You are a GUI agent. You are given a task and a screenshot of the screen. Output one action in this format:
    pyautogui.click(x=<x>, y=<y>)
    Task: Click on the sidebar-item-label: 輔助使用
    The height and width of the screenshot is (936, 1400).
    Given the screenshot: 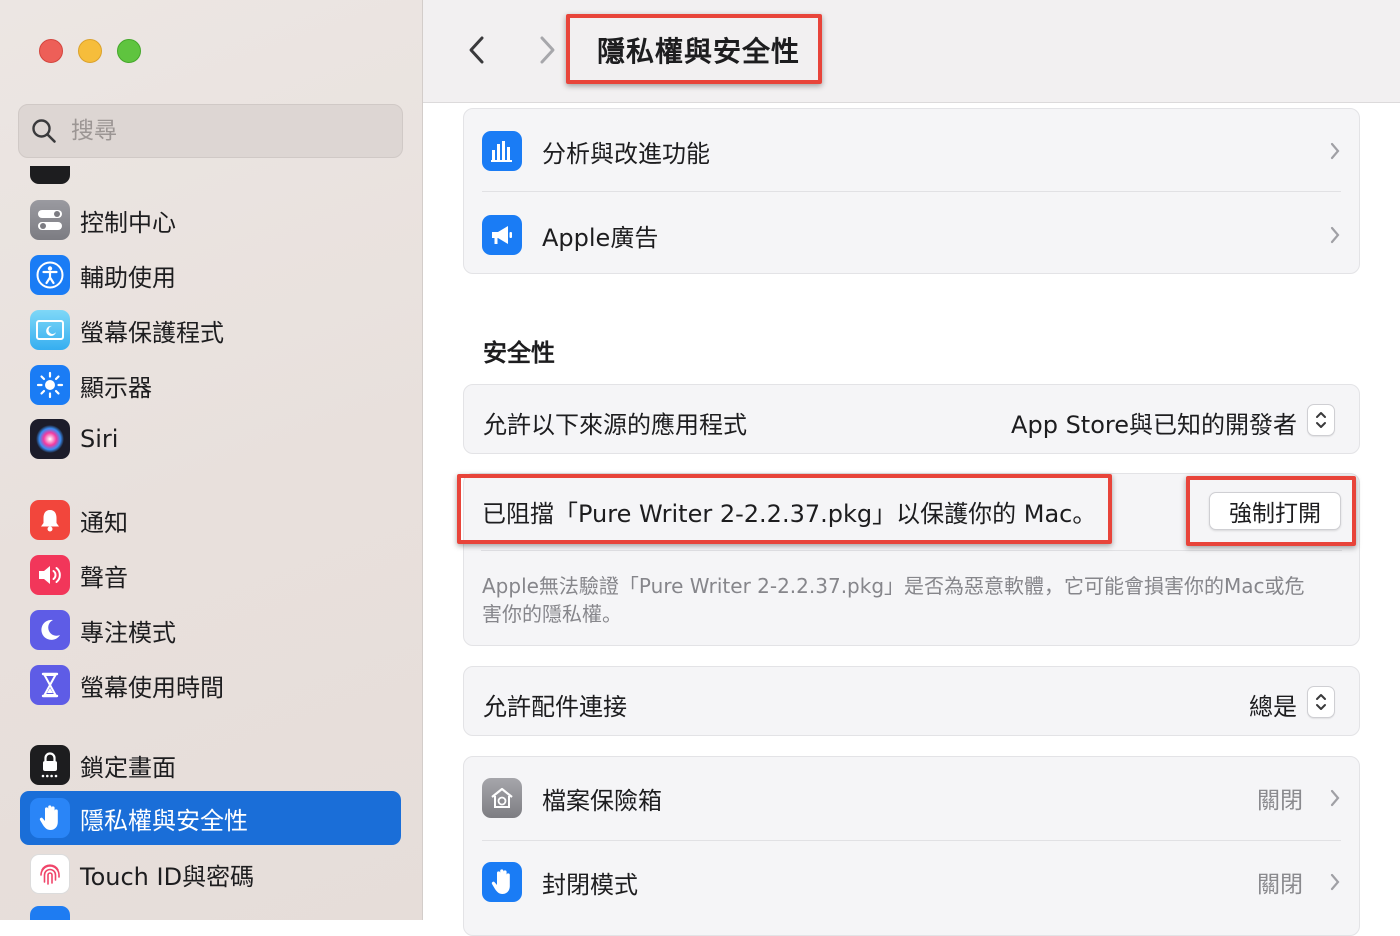 What is the action you would take?
    pyautogui.click(x=128, y=277)
    